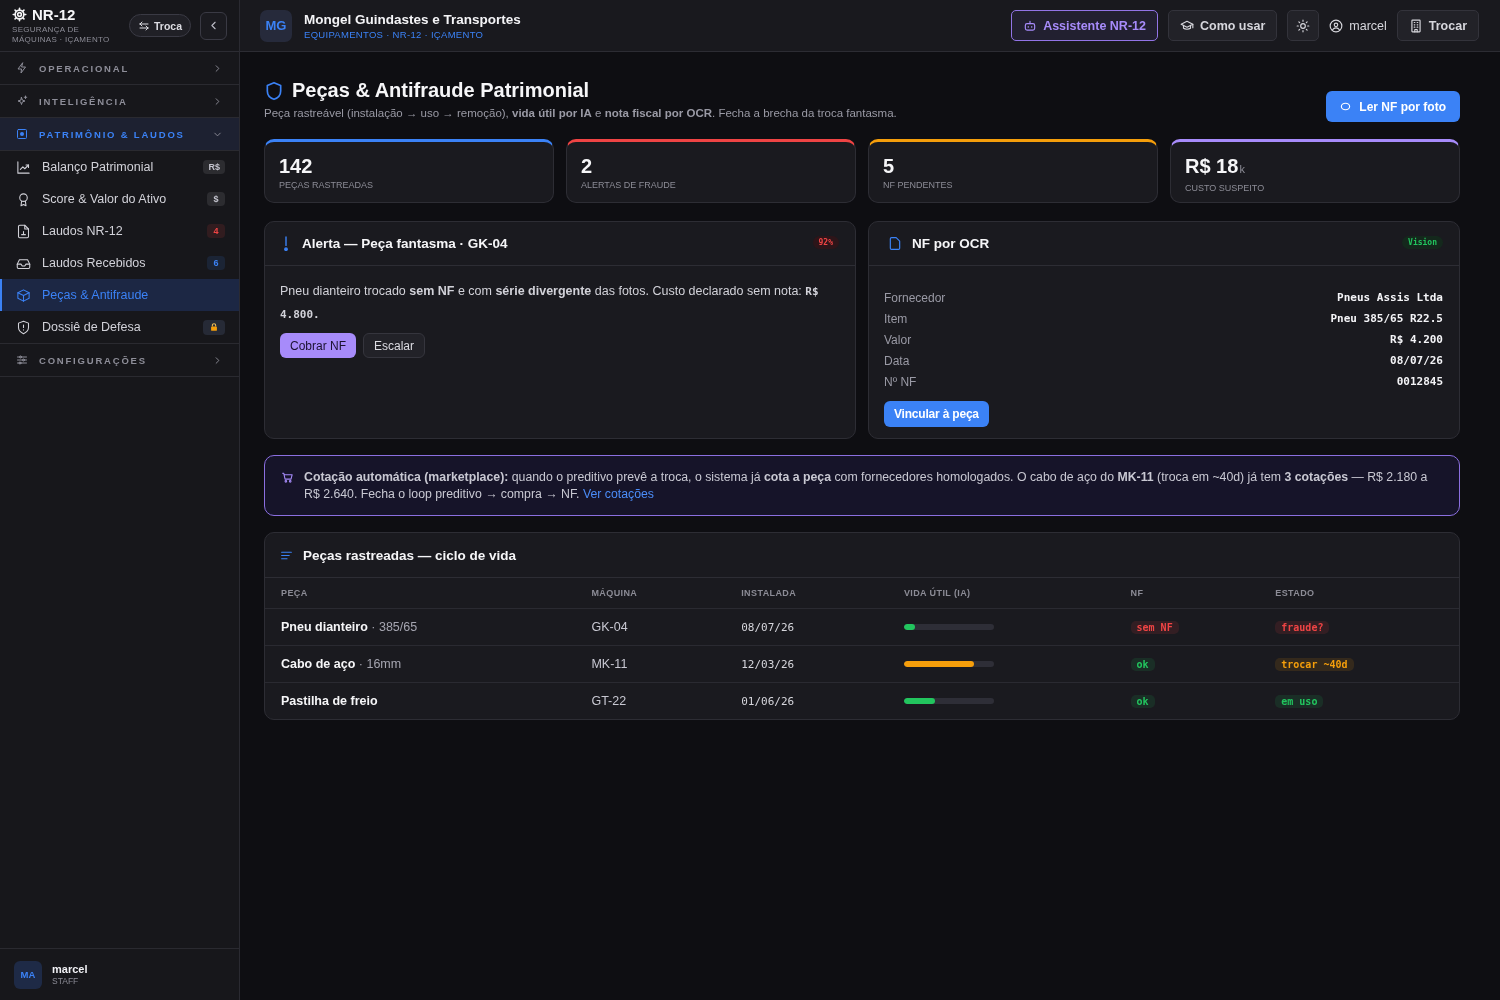 Image resolution: width=1500 pixels, height=1000 pixels. I want to click on card-title: NF por OCR, so click(951, 243).